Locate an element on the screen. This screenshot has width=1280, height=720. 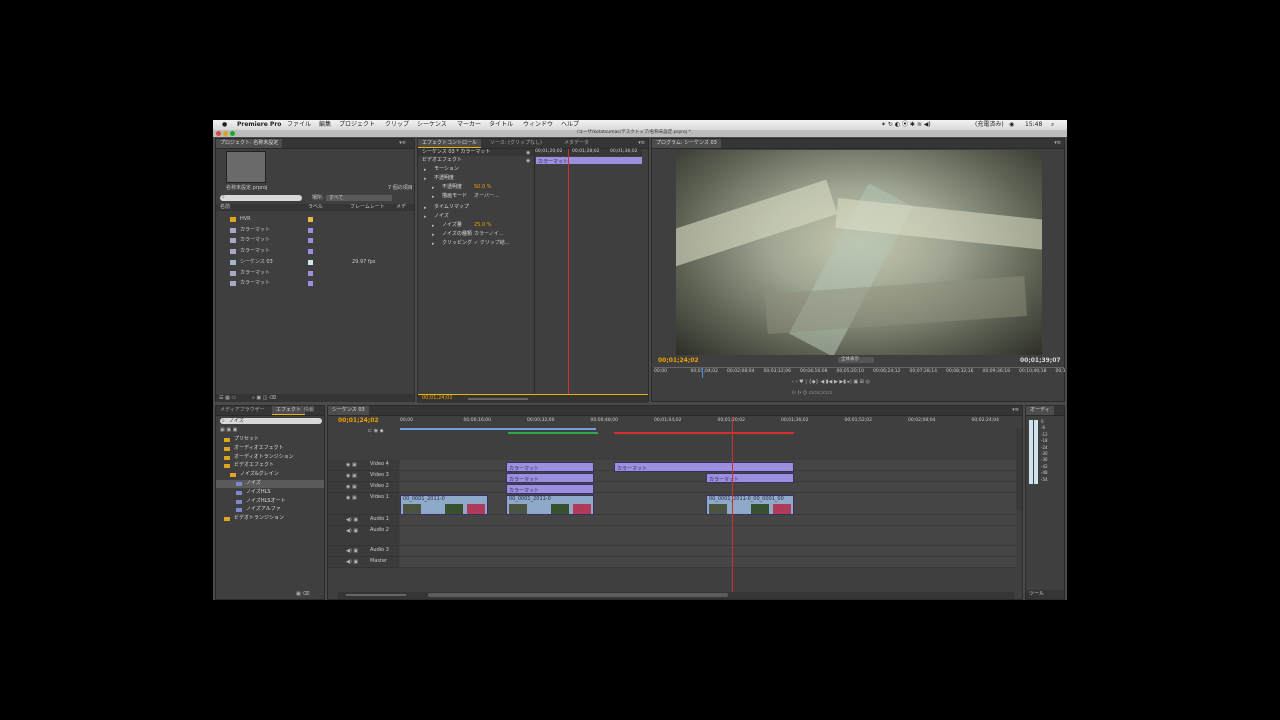
tab-source: ソース: (クリップなし) is located at coordinates (516, 143).